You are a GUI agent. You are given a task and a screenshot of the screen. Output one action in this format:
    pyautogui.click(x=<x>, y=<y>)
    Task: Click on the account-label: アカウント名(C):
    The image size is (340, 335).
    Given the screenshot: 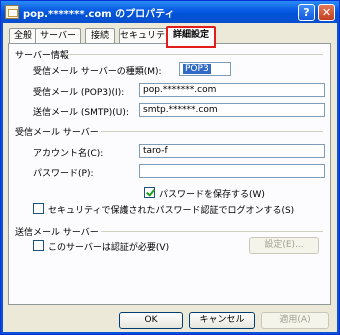 What is the action you would take?
    pyautogui.click(x=68, y=154)
    